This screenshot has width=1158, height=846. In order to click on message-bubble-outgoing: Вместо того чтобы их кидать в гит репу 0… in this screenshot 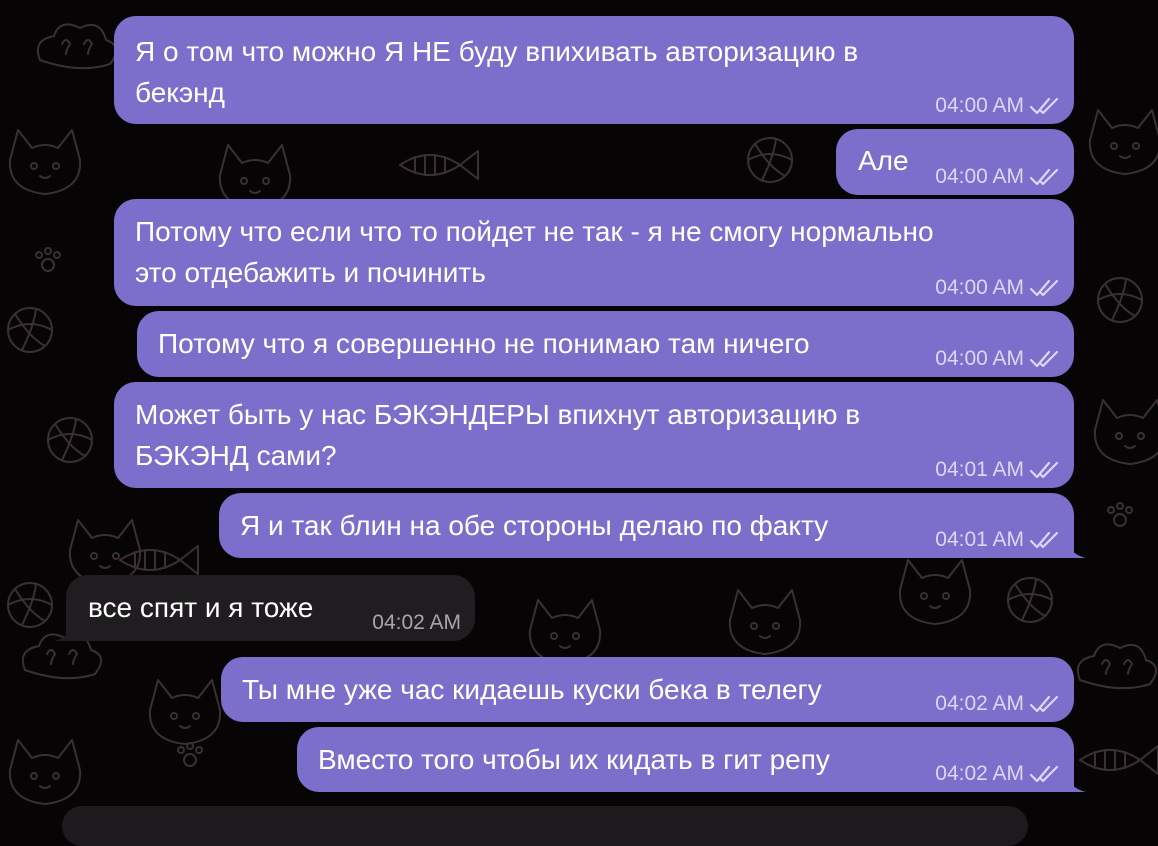, I will do `click(691, 759)`.